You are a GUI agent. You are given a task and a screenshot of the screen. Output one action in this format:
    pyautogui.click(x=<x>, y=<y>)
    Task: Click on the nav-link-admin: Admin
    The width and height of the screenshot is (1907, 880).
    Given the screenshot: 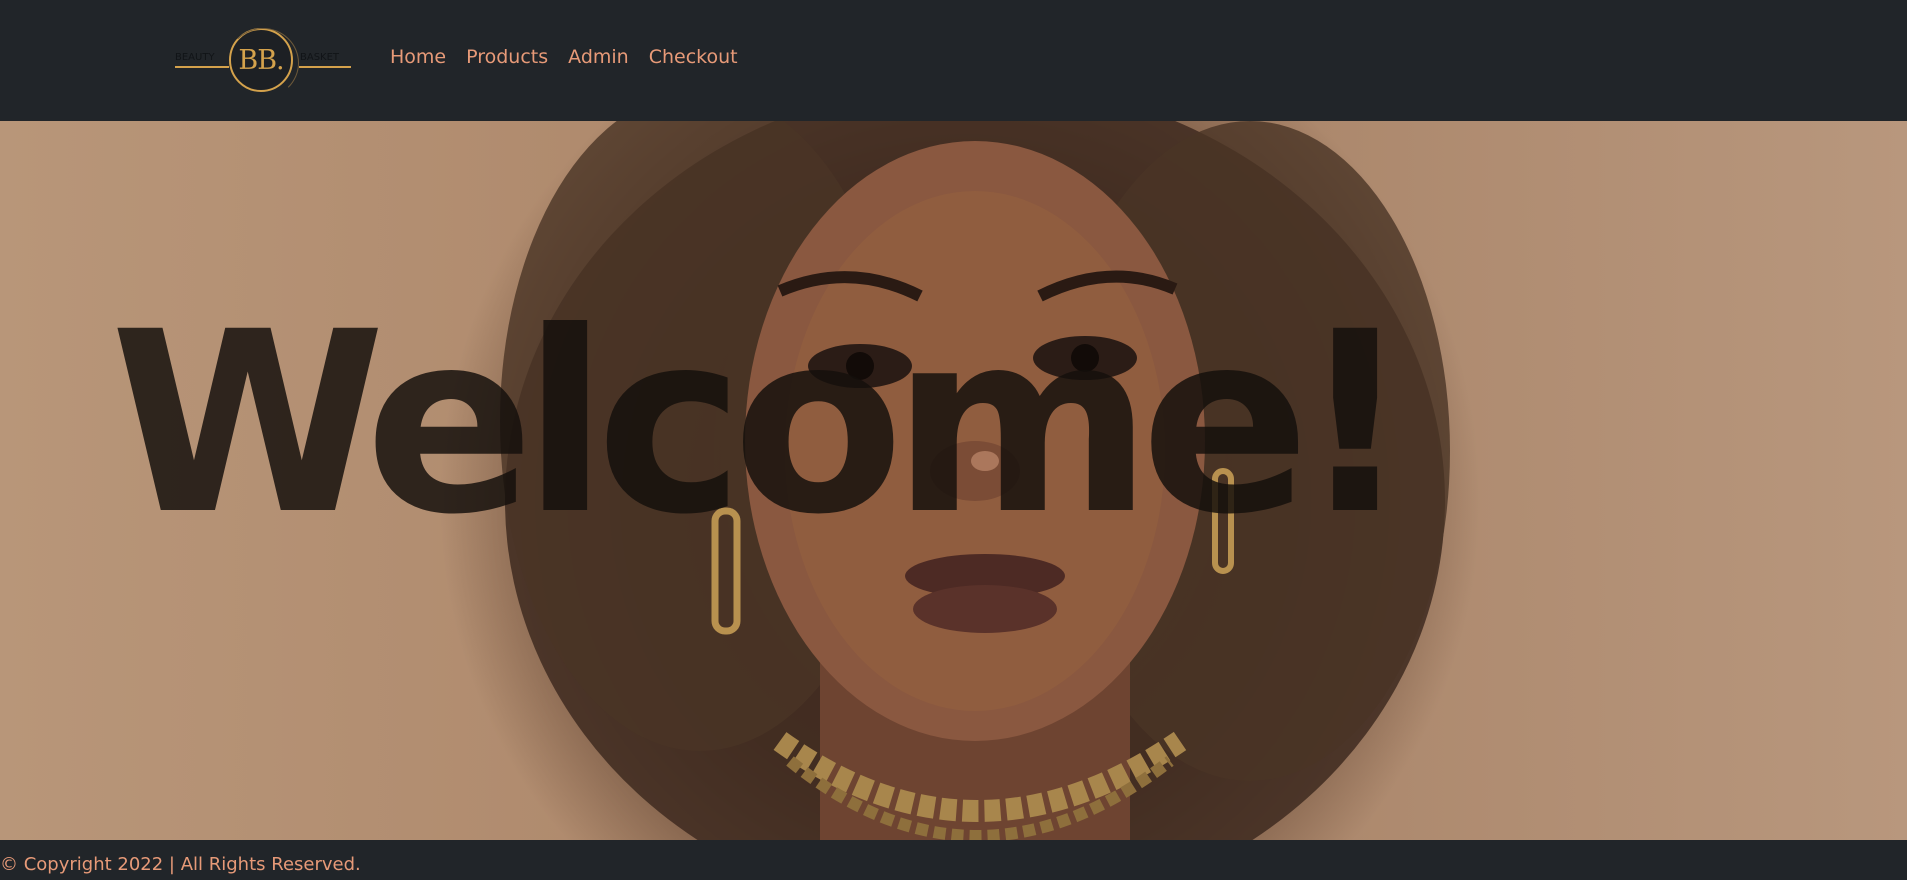 What is the action you would take?
    pyautogui.click(x=598, y=57)
    